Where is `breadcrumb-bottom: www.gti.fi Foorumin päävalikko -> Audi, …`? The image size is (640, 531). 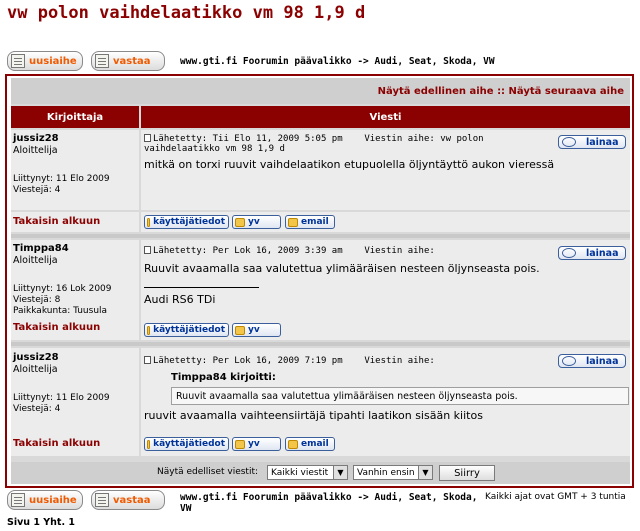
breadcrumb-bottom: www.gti.fi Foorumin päävalikko -> Audi, … is located at coordinates (330, 503).